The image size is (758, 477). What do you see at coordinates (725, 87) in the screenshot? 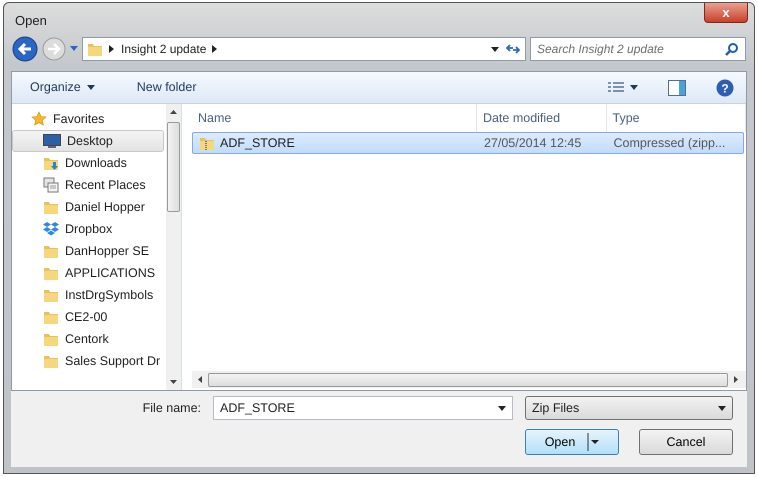
I see `help-icon: ?` at bounding box center [725, 87].